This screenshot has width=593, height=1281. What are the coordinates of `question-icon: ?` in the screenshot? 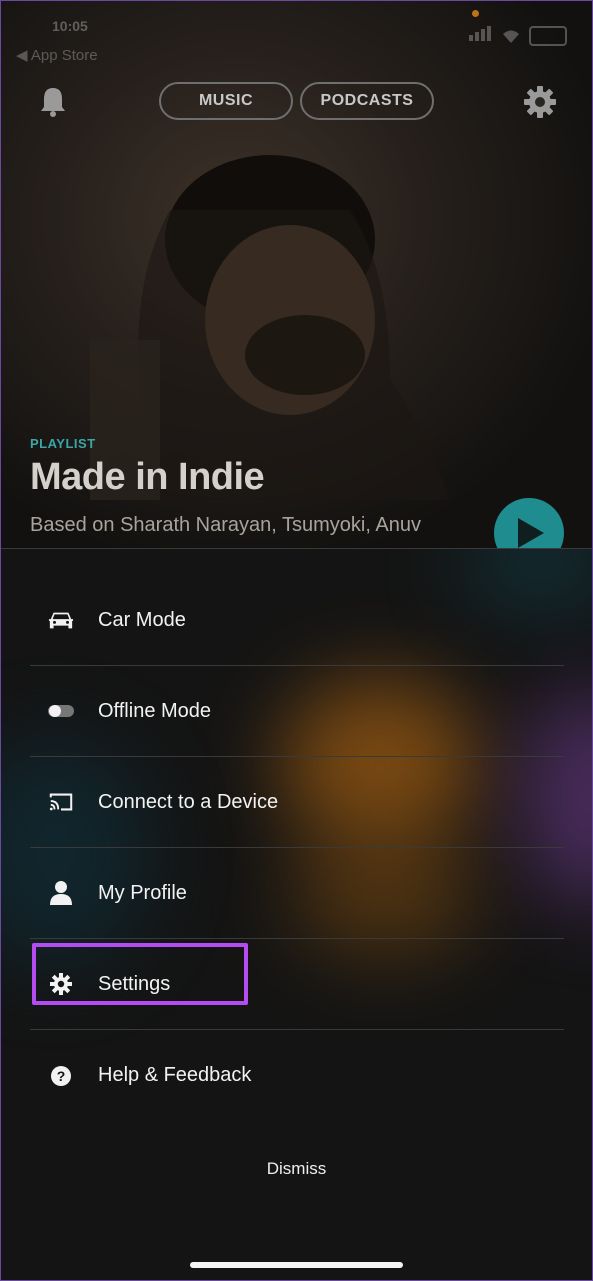 It's located at (61, 1076).